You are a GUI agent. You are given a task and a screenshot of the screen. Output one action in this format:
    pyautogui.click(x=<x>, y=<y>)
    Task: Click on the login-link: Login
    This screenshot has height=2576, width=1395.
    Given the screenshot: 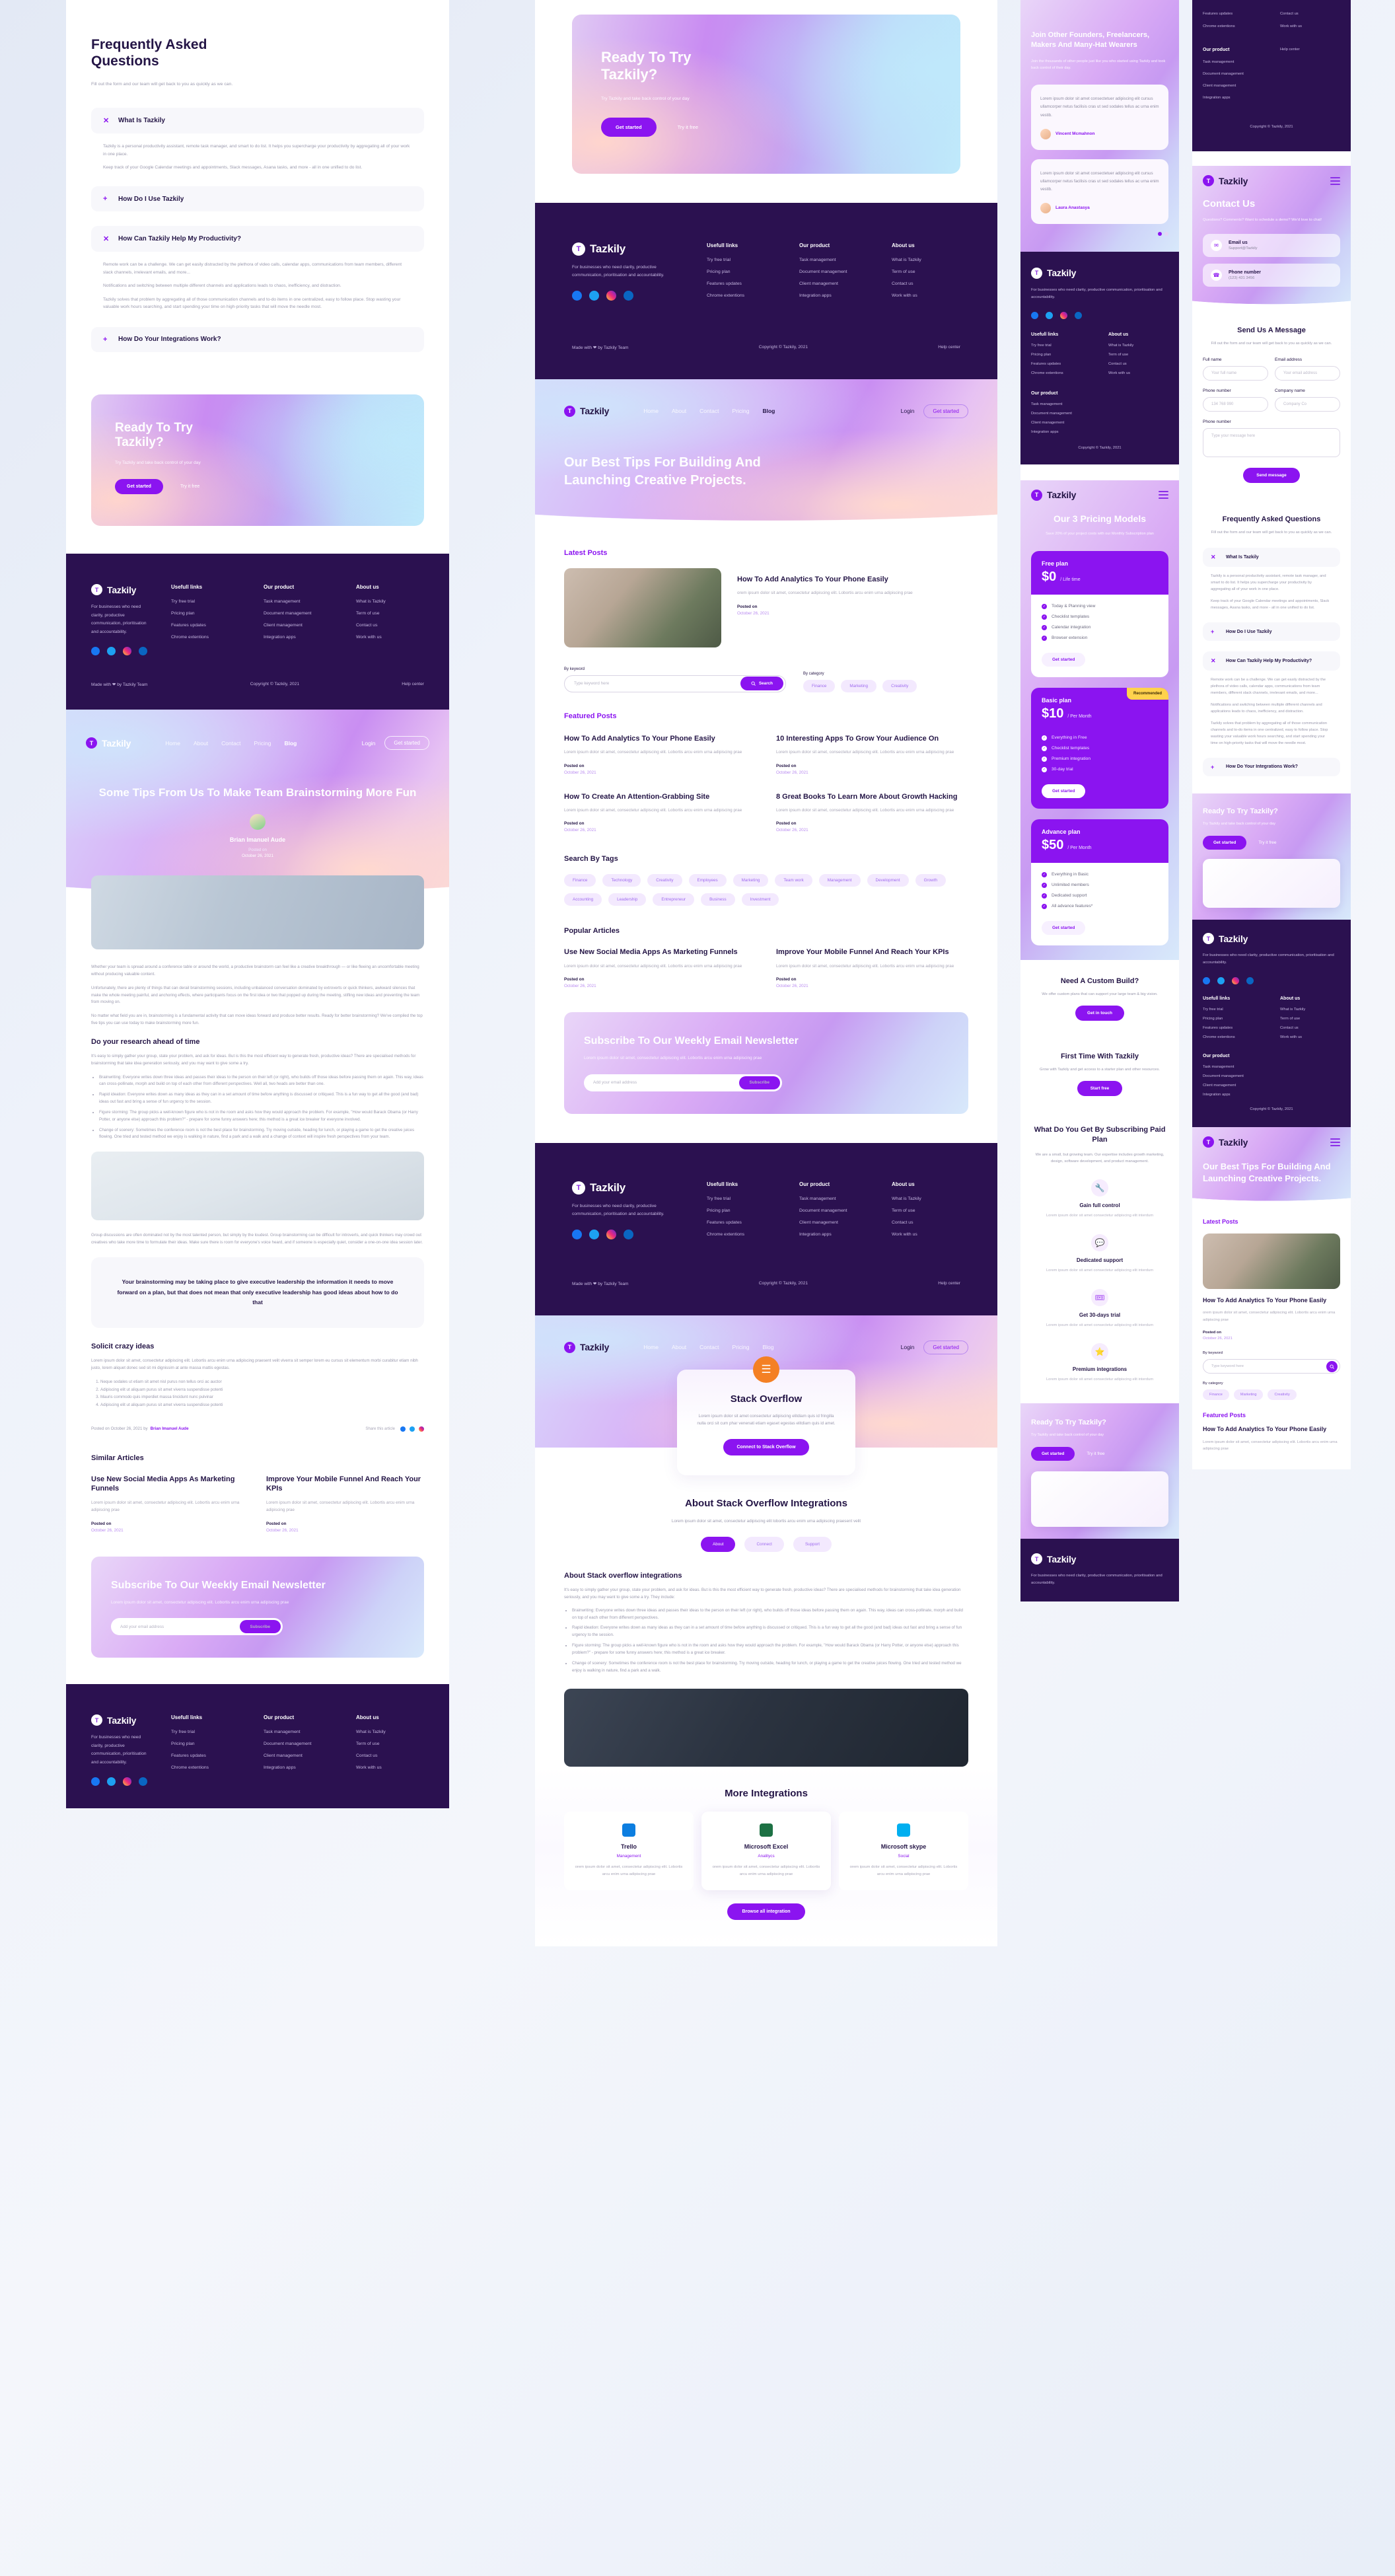 What is the action you would take?
    pyautogui.click(x=908, y=1347)
    